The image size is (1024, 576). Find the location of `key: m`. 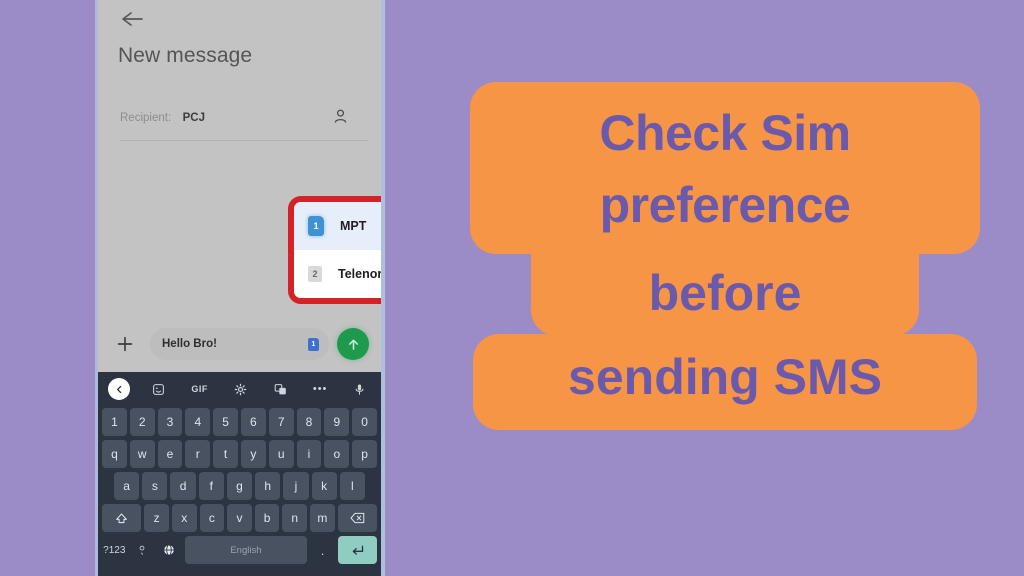

key: m is located at coordinates (322, 518).